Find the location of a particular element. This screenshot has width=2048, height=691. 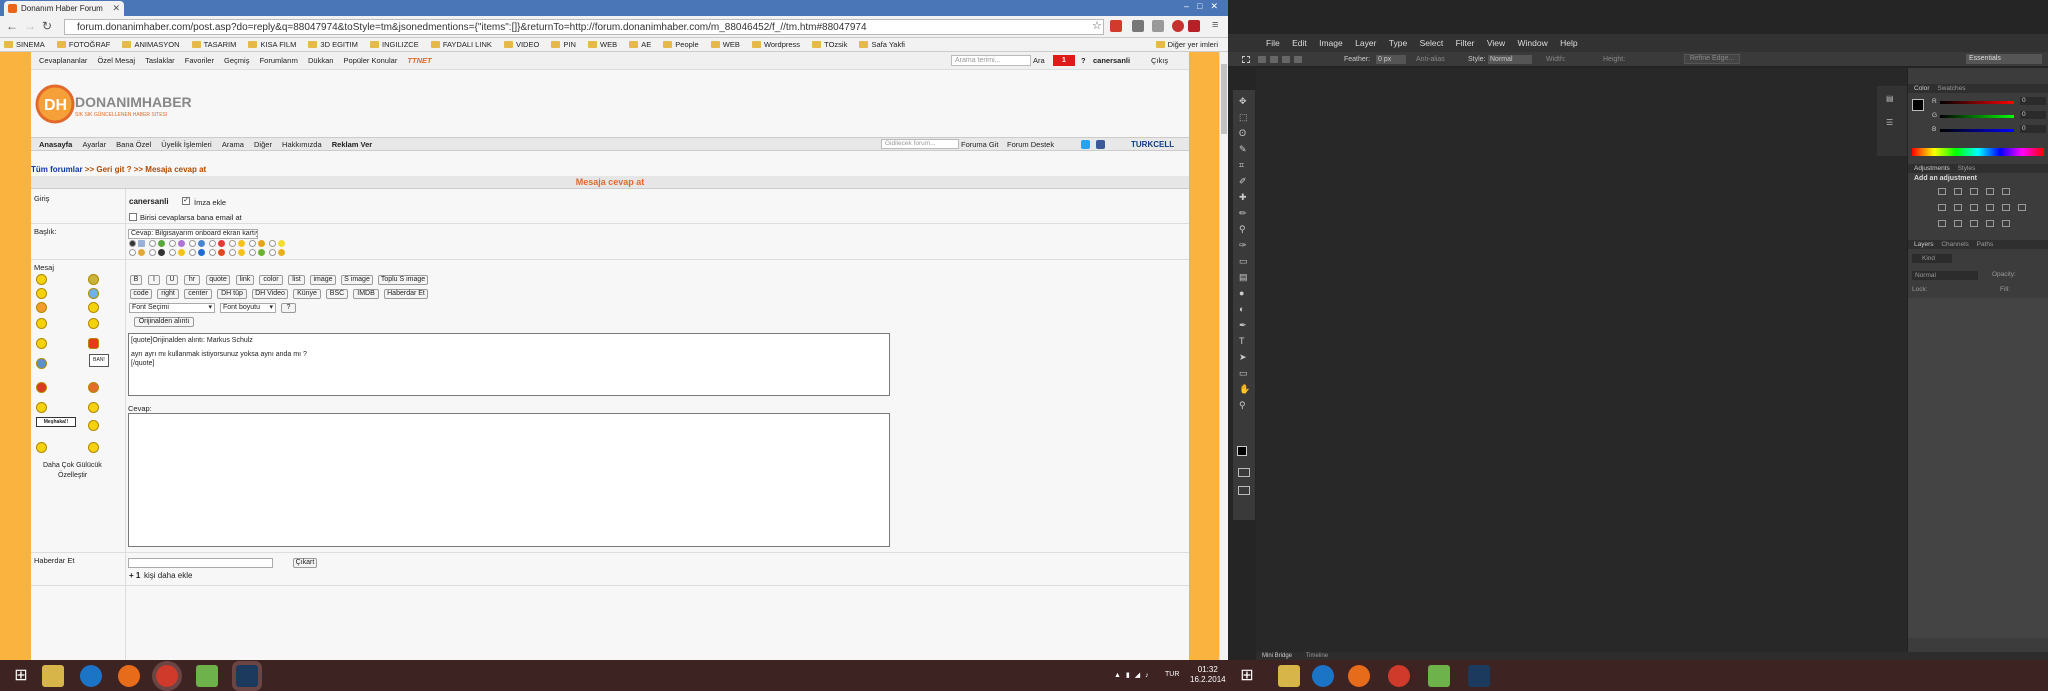

font-family-select: Font Seçimi ▾ is located at coordinates (172, 308).